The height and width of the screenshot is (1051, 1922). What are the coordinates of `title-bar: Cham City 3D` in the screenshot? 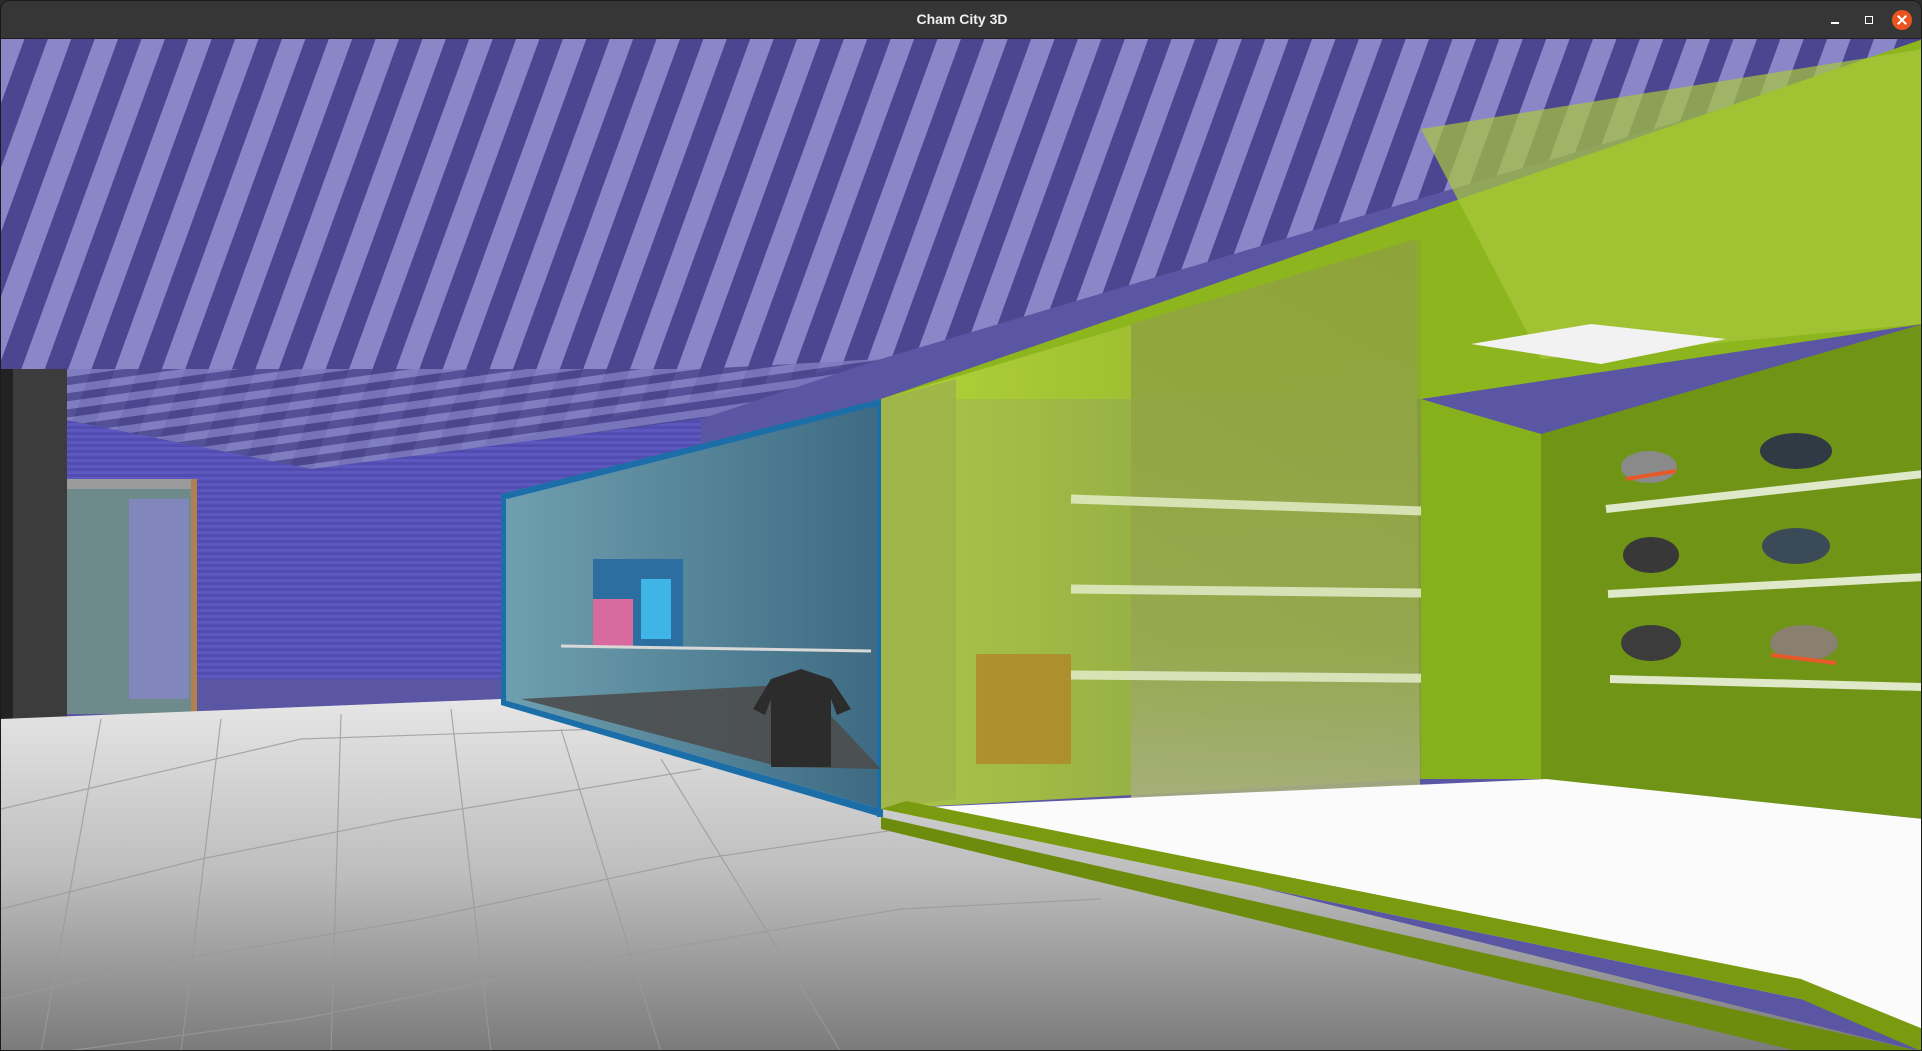 It's located at (961, 20).